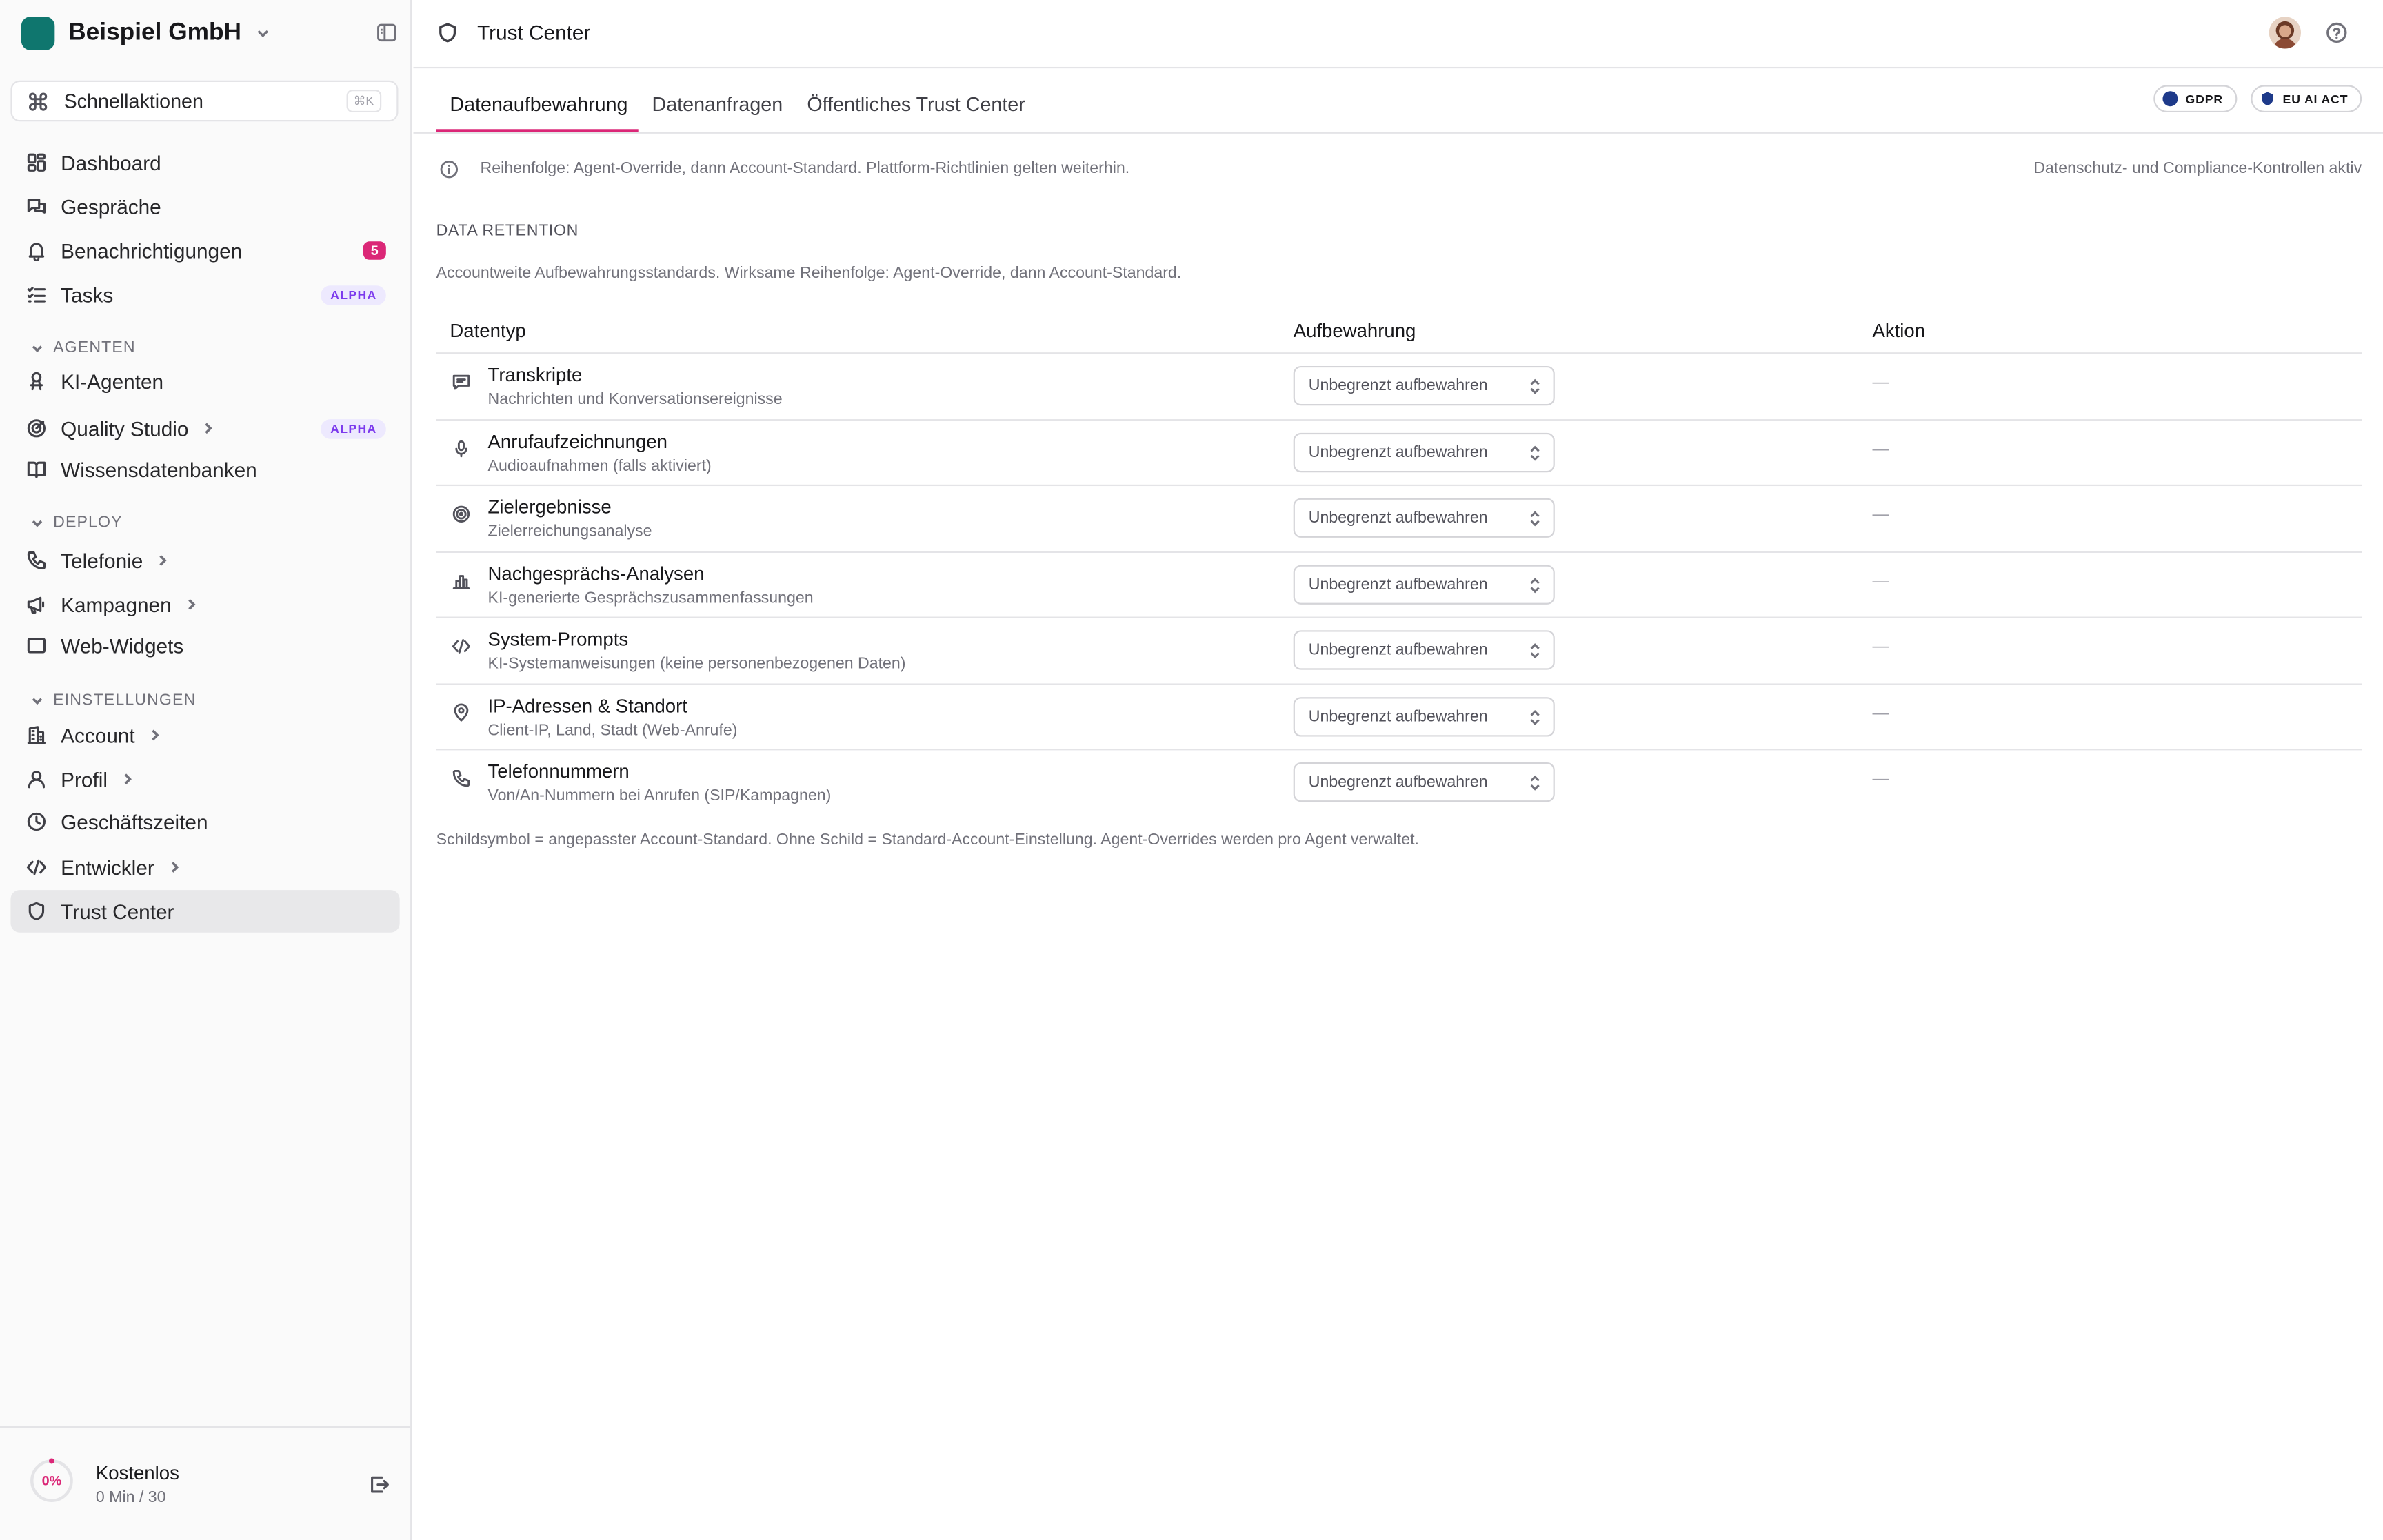 This screenshot has height=1540, width=2383. Describe the element at coordinates (36, 429) in the screenshot. I see `target-arrow-icon` at that location.